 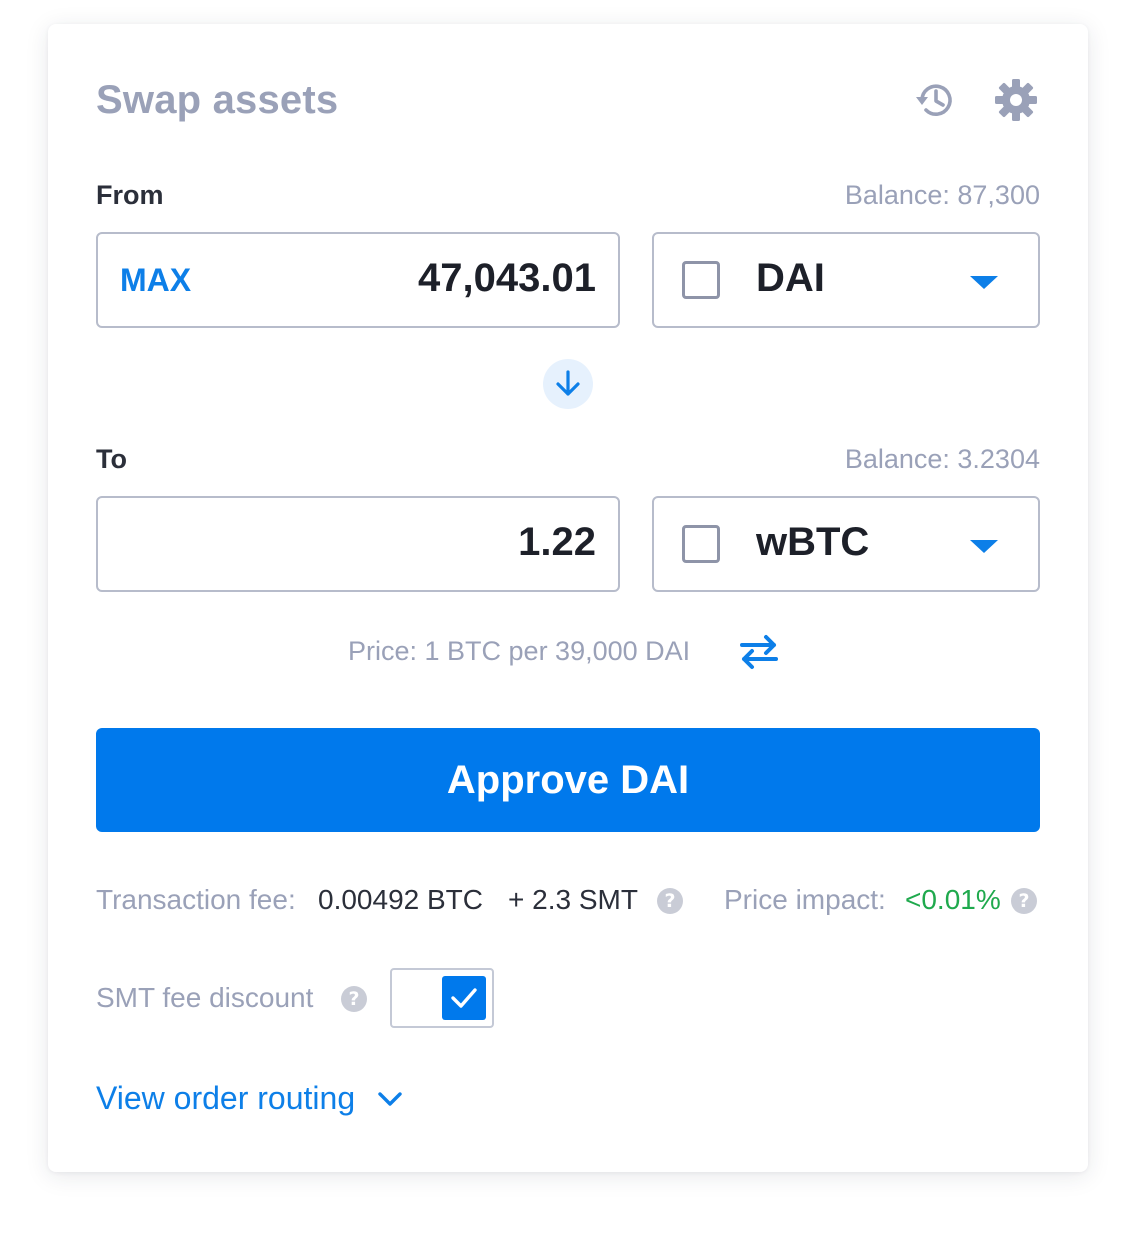 I want to click on smt-discount-label: SMT fee discount, so click(x=205, y=997).